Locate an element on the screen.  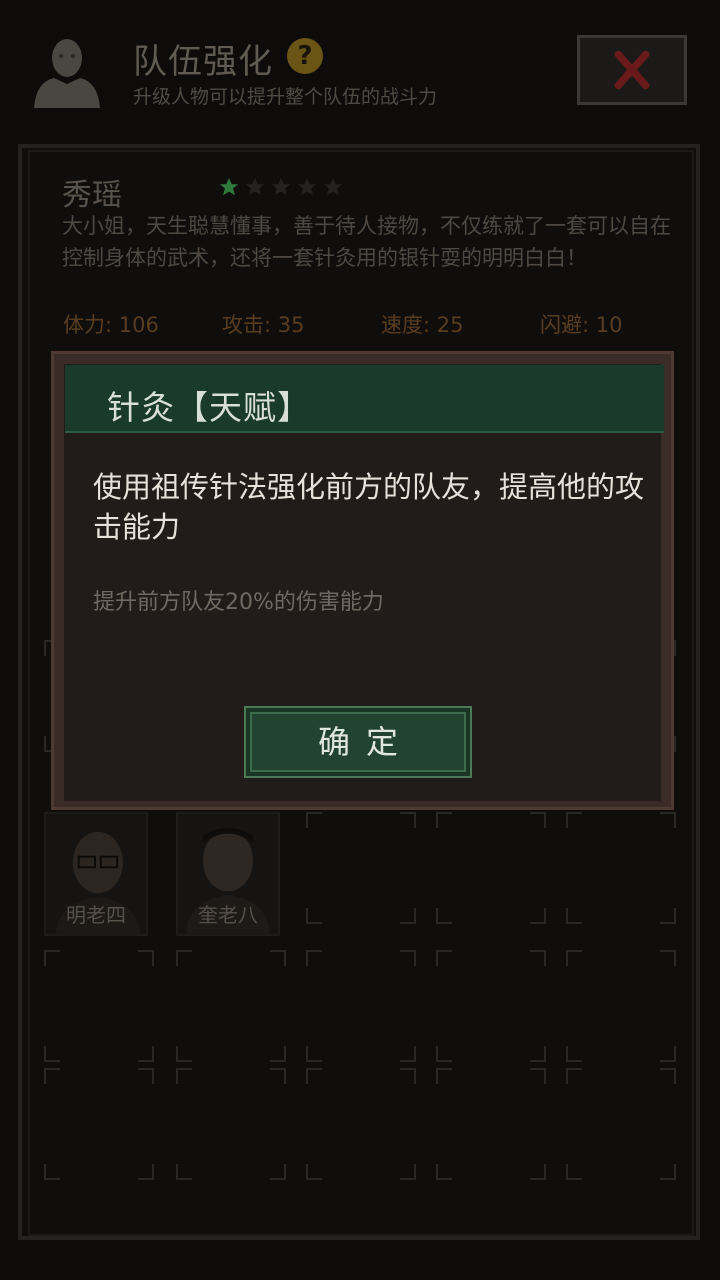
help-icon: ? is located at coordinates (305, 56).